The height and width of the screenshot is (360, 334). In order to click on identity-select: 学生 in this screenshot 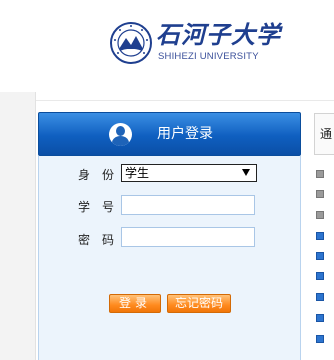, I will do `click(189, 173)`.